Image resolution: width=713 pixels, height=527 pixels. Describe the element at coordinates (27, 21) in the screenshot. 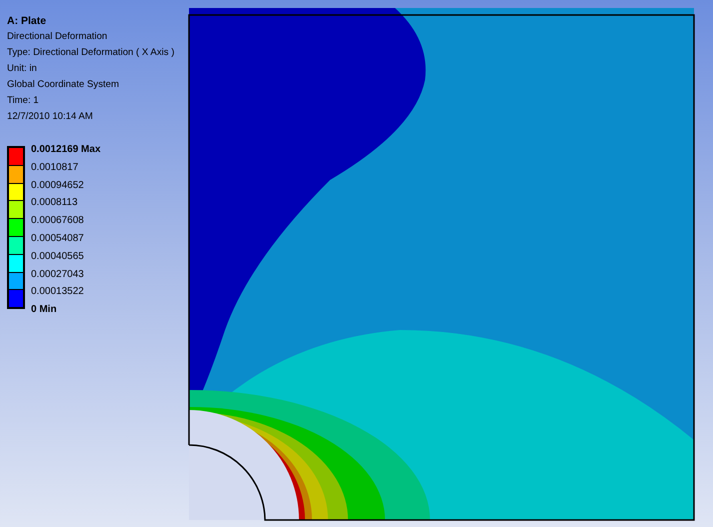

I see `result-title: A: Plate` at that location.